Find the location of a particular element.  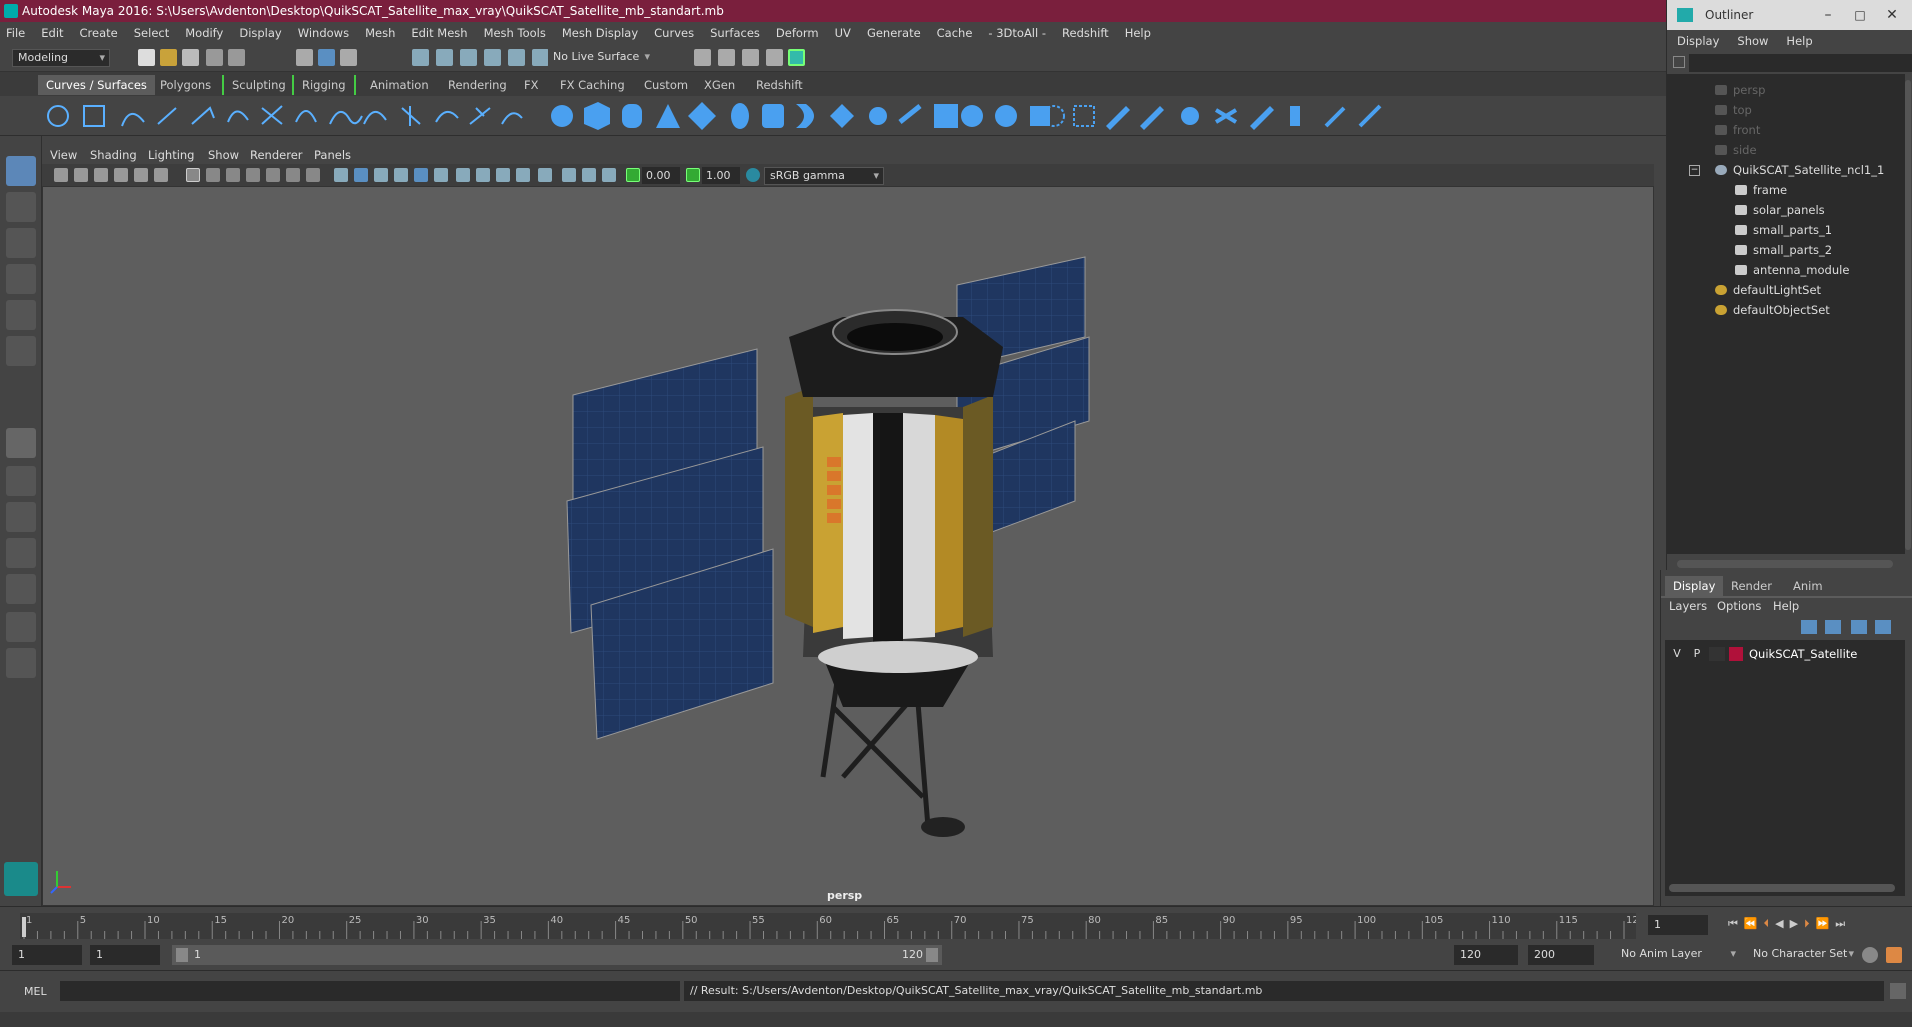

color-management-icon is located at coordinates (753, 175).